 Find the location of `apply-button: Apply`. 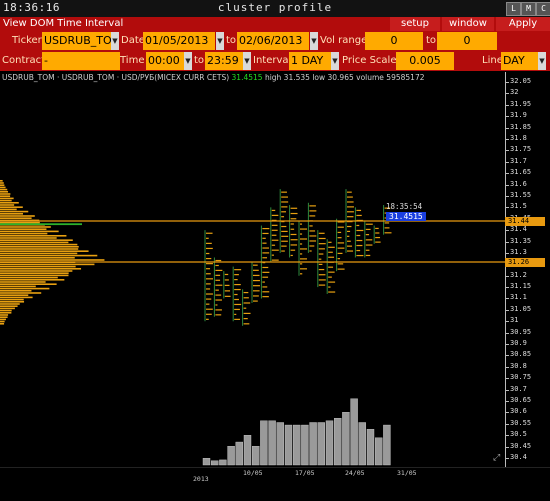

apply-button: Apply is located at coordinates (523, 24).